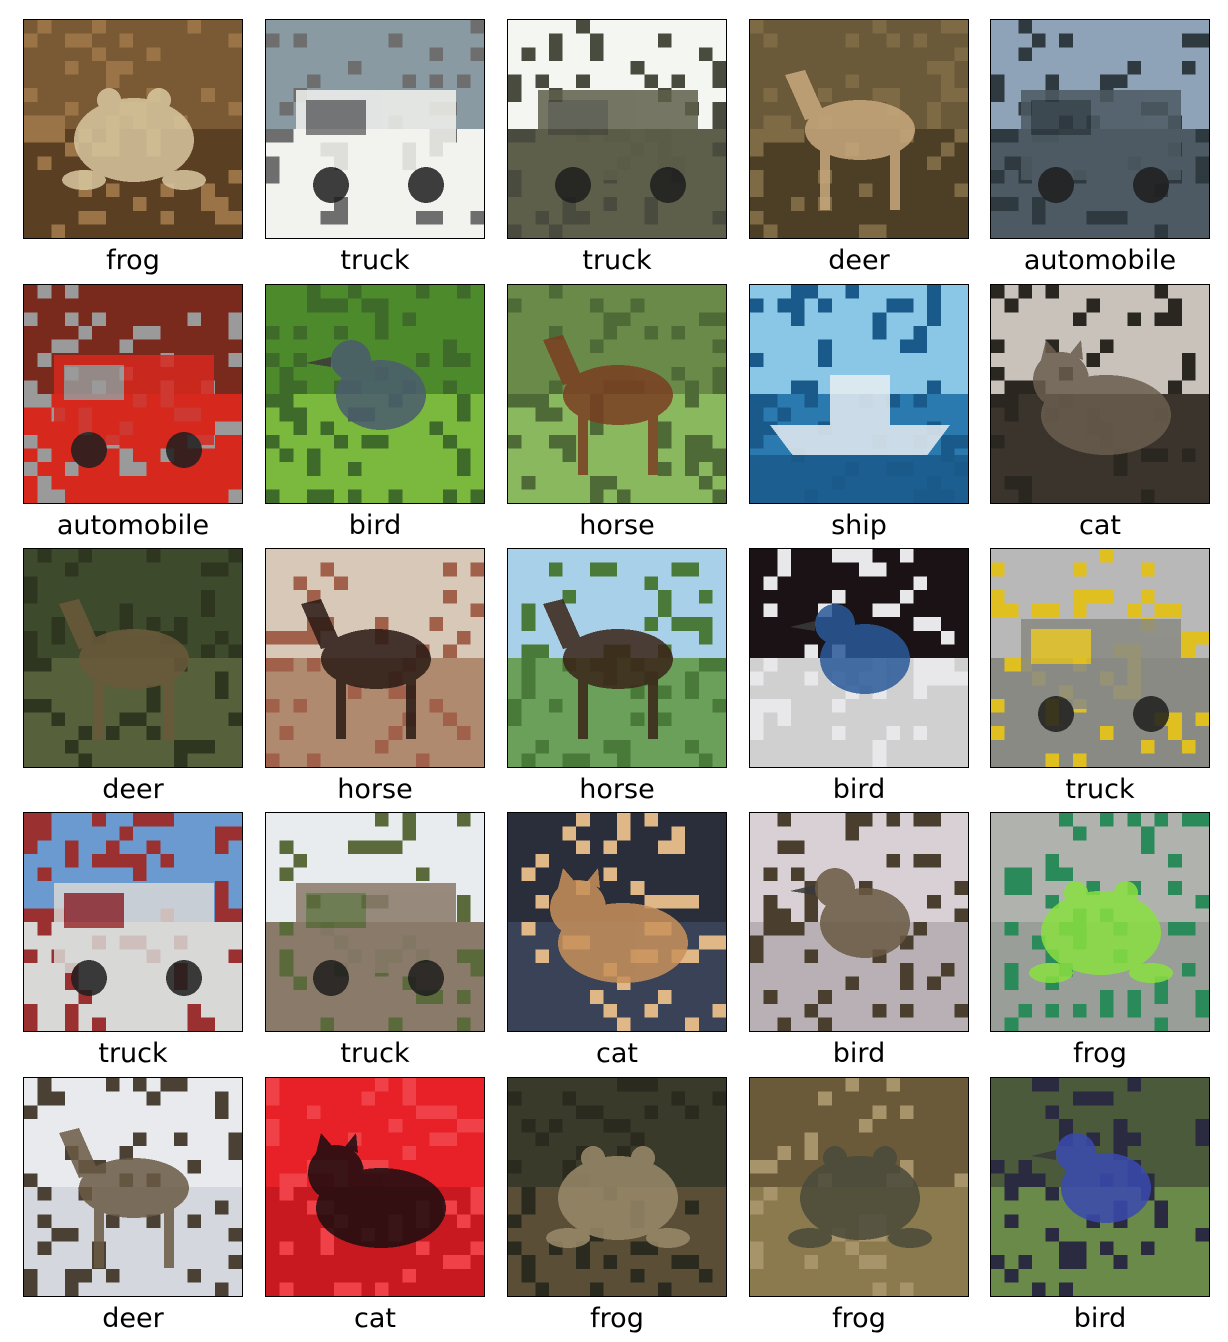 This screenshot has height=1342, width=1228. I want to click on image-label: ship, so click(859, 525).